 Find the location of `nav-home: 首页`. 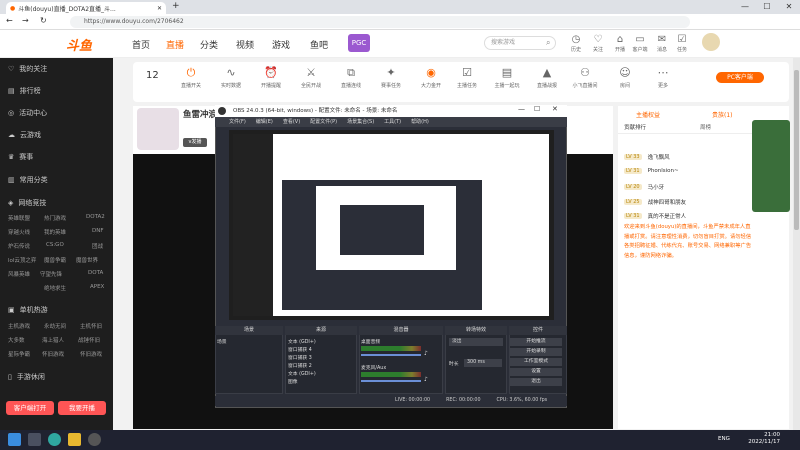

nav-home: 首页 is located at coordinates (141, 44).